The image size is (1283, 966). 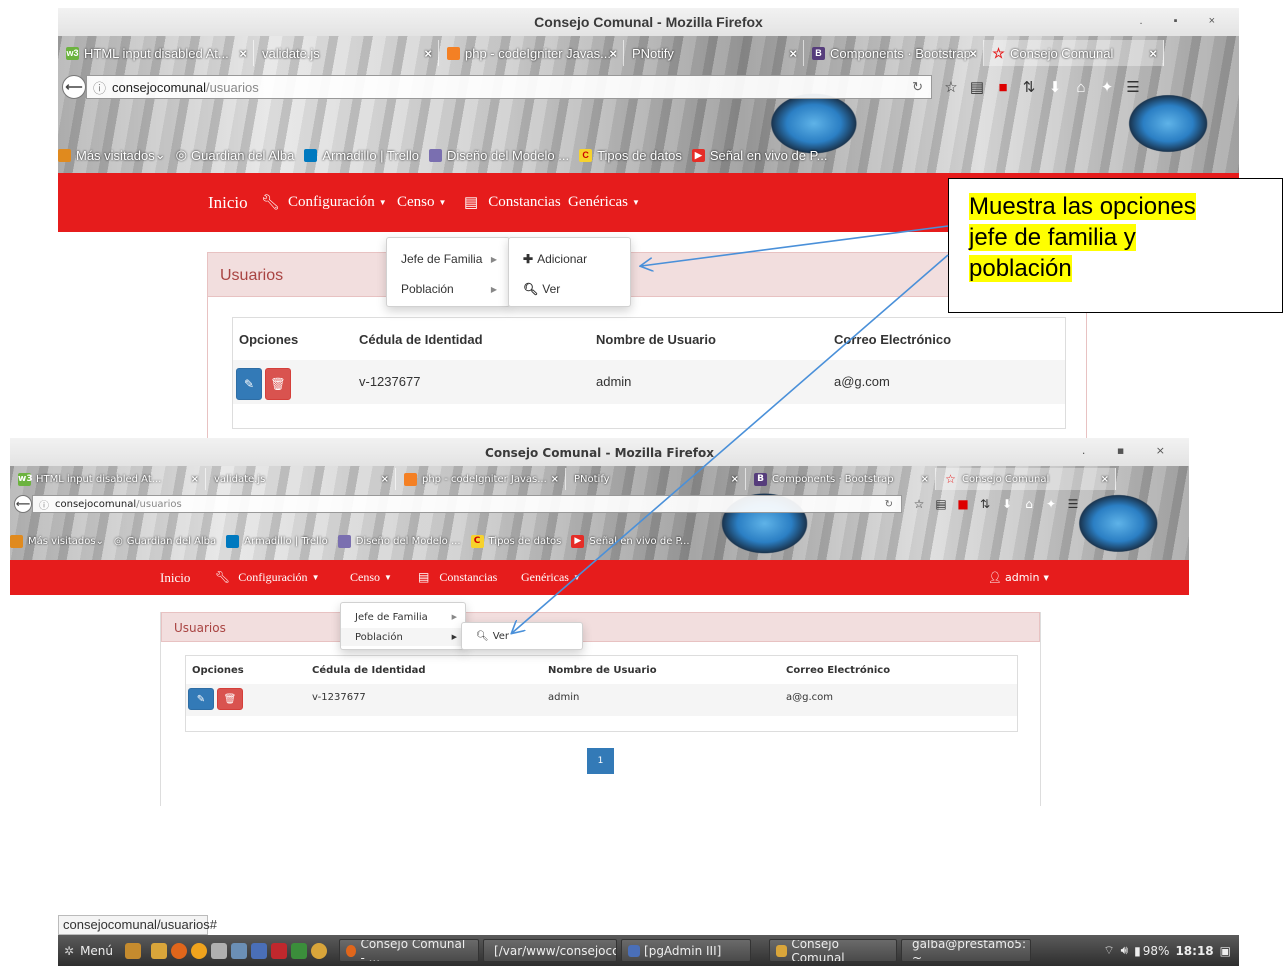 What do you see at coordinates (219, 950) in the screenshot?
I see `app-icon` at bounding box center [219, 950].